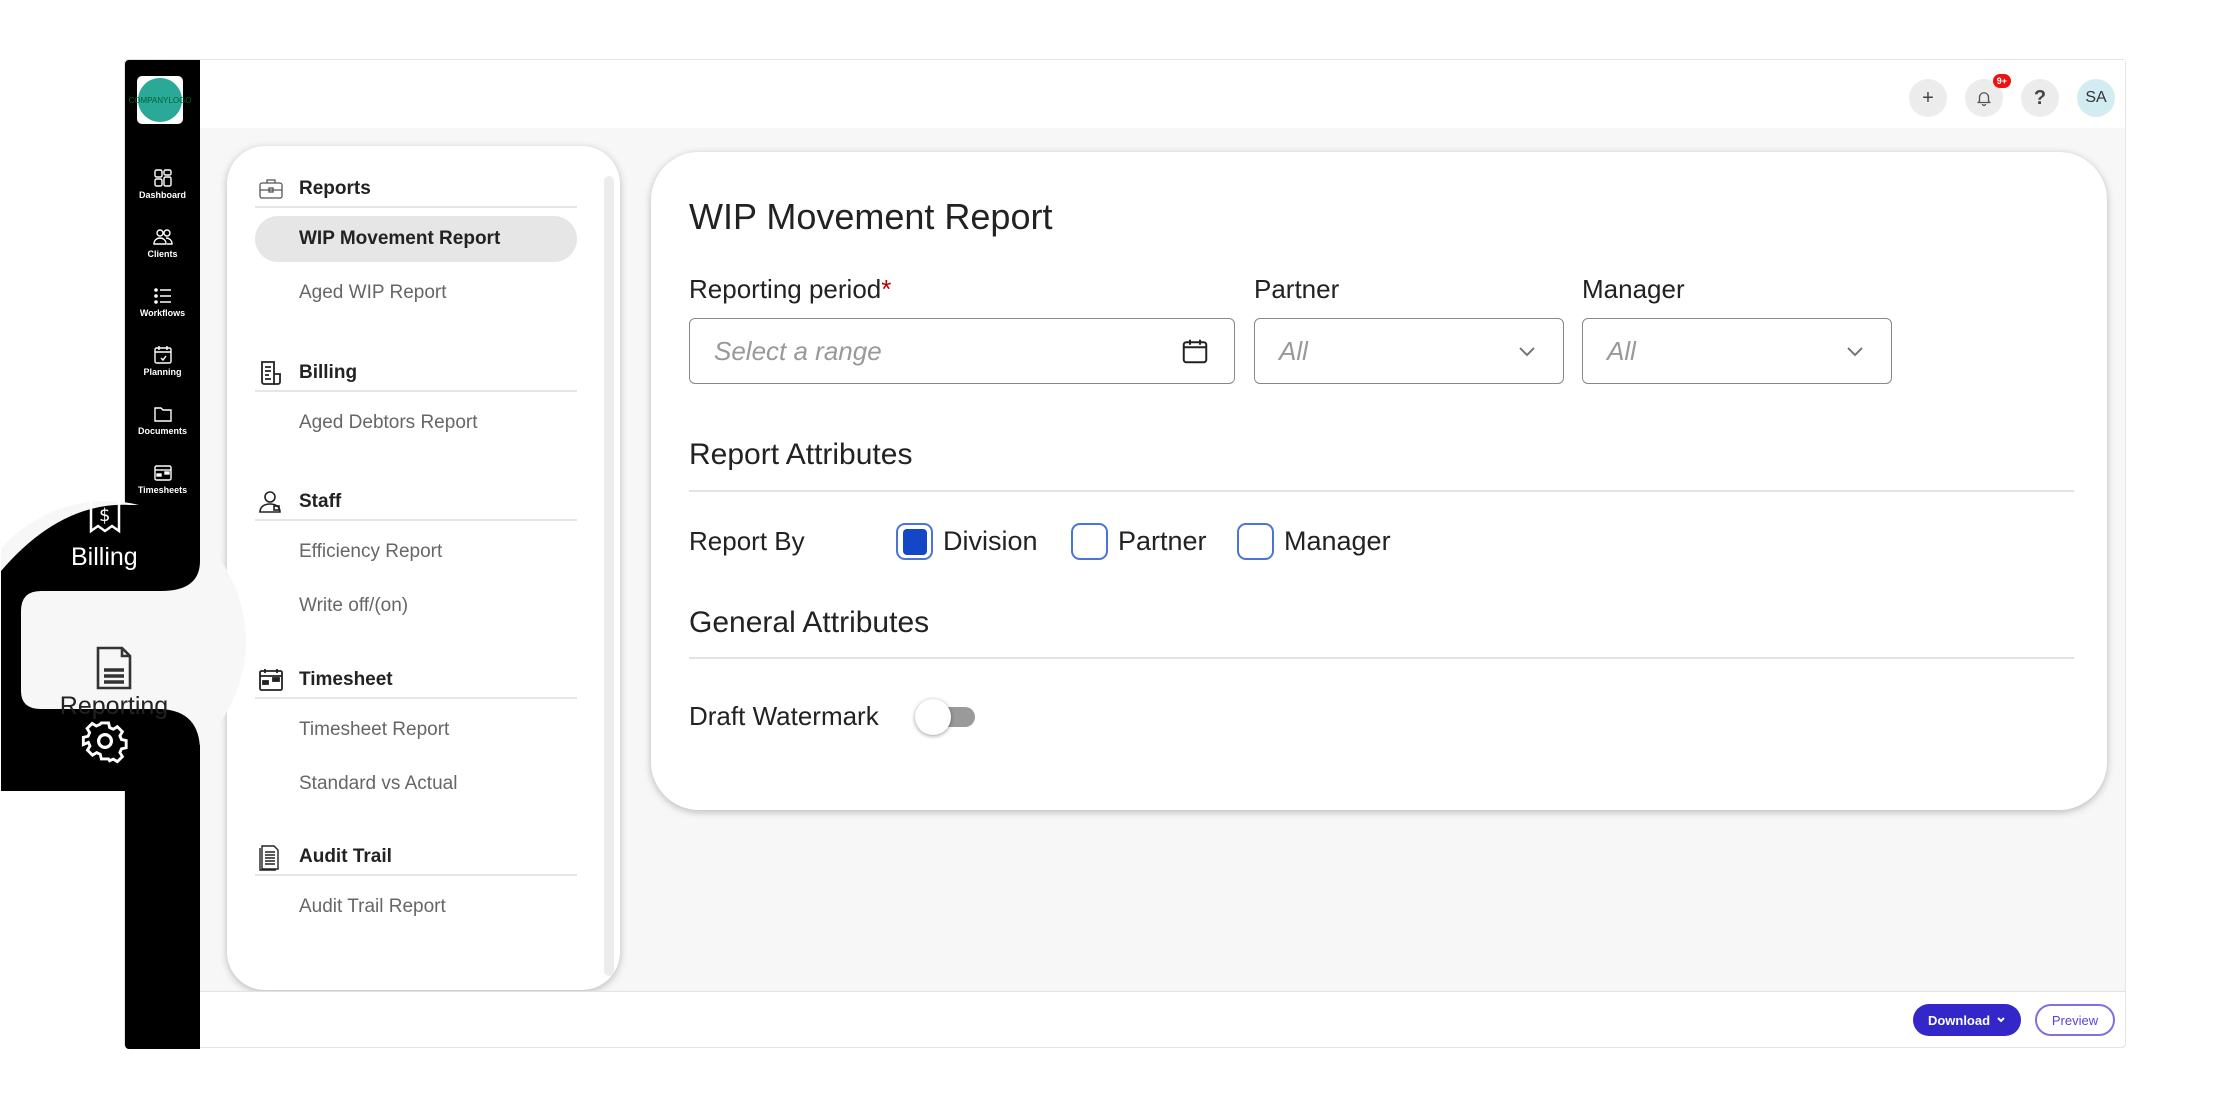 The width and height of the screenshot is (2238, 1105). I want to click on dashboard-icon, so click(162, 178).